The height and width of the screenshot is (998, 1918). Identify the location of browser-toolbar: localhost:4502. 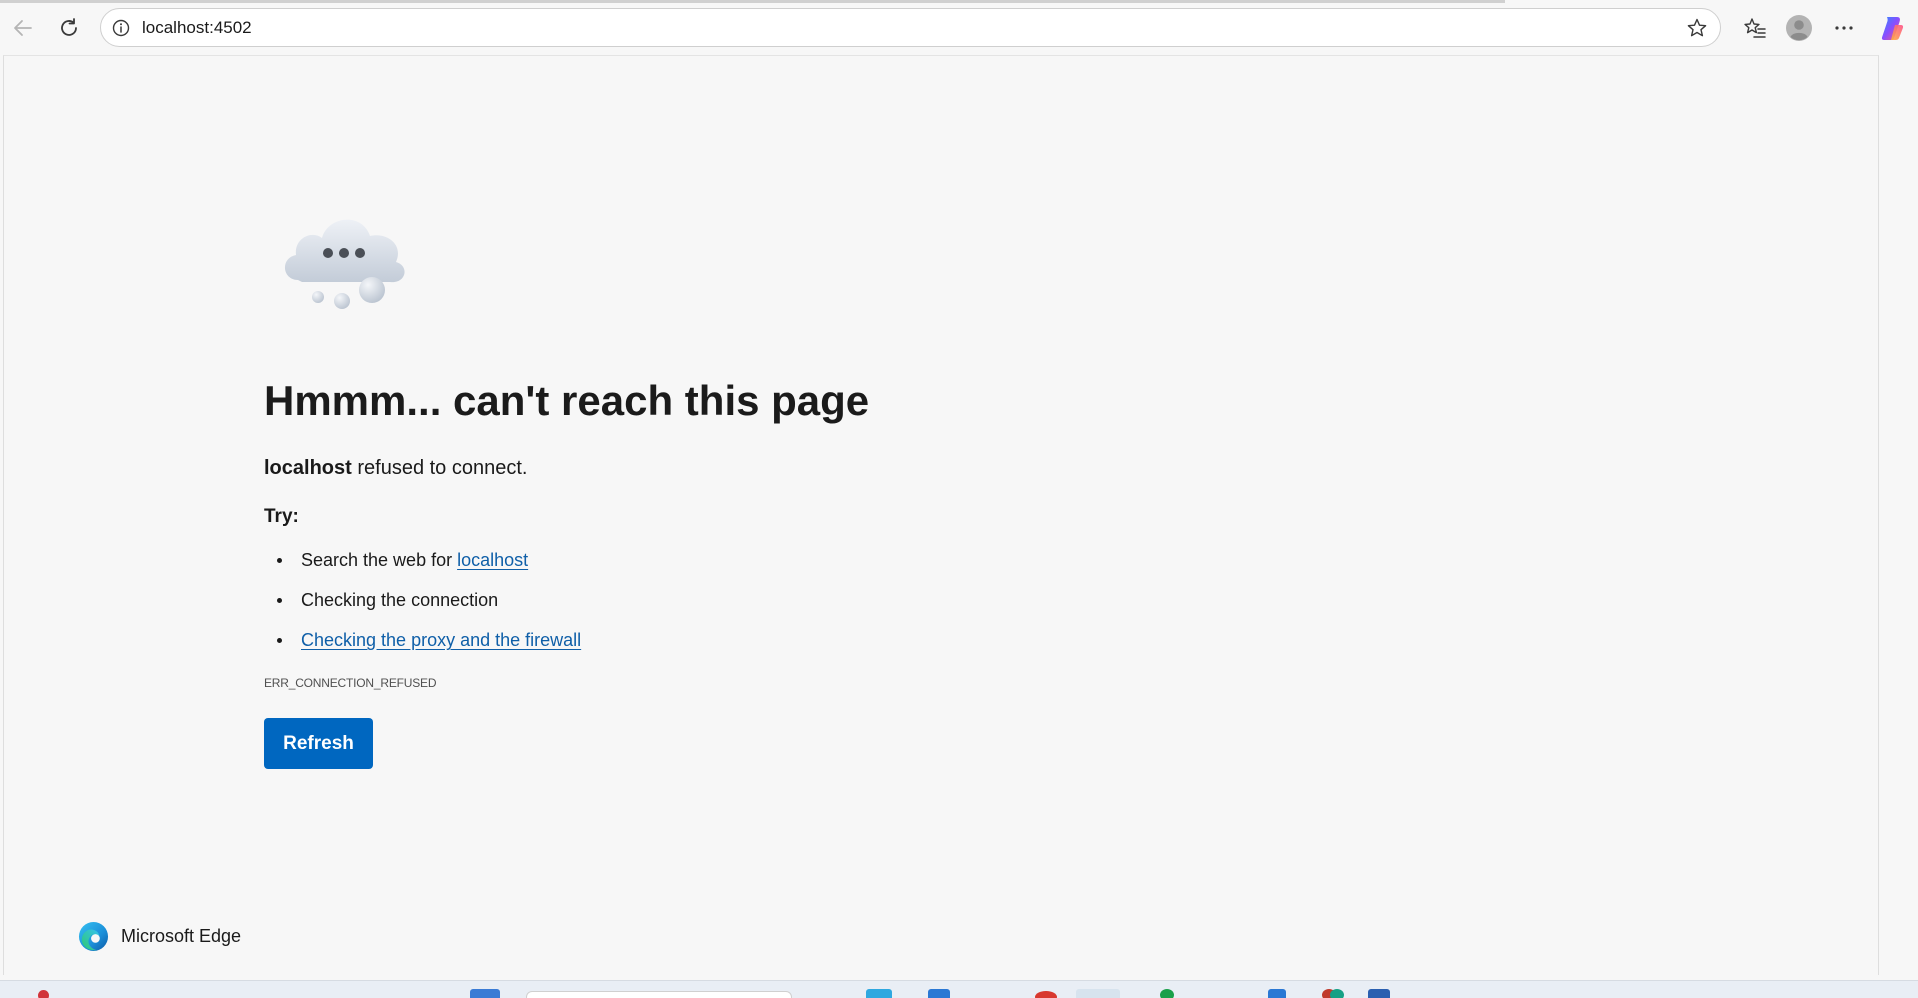
(959, 27).